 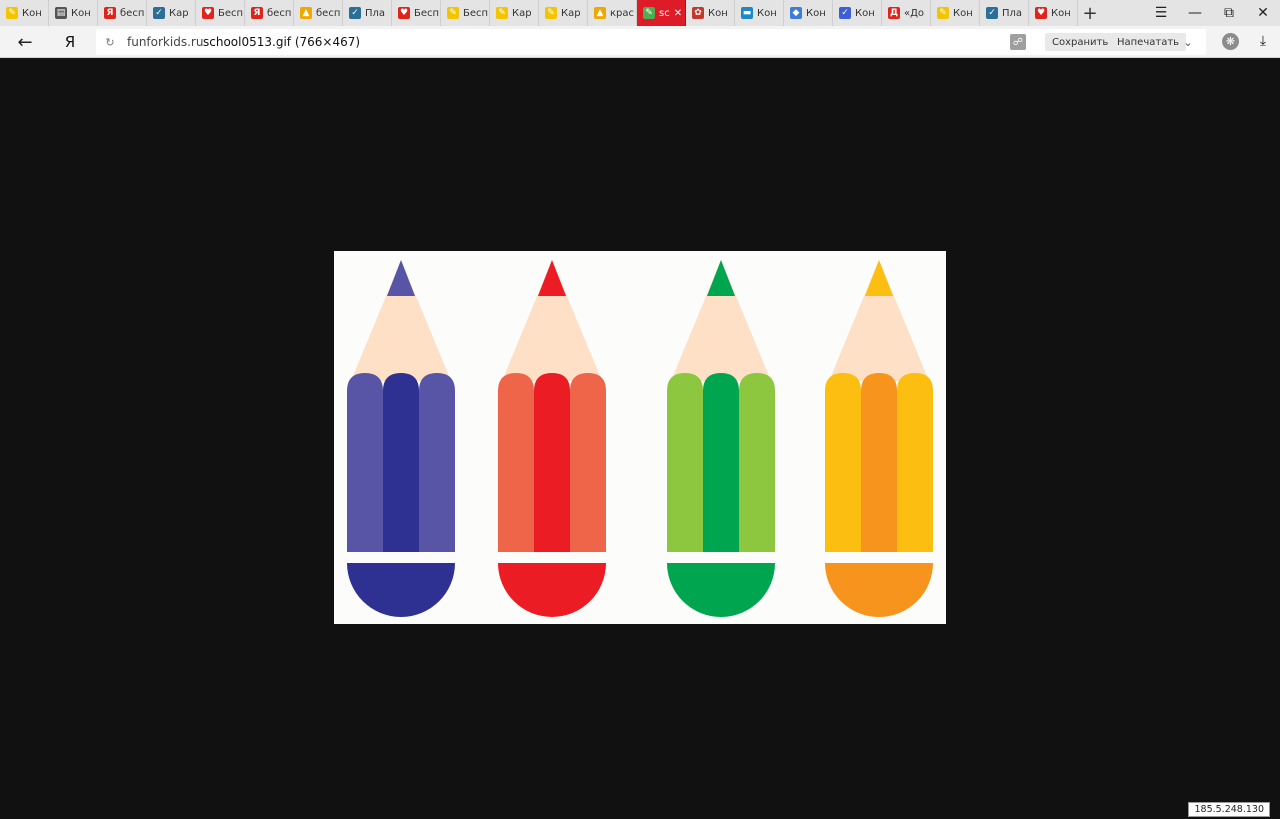 What do you see at coordinates (1161, 13) in the screenshot?
I see `menu-icon: ☰` at bounding box center [1161, 13].